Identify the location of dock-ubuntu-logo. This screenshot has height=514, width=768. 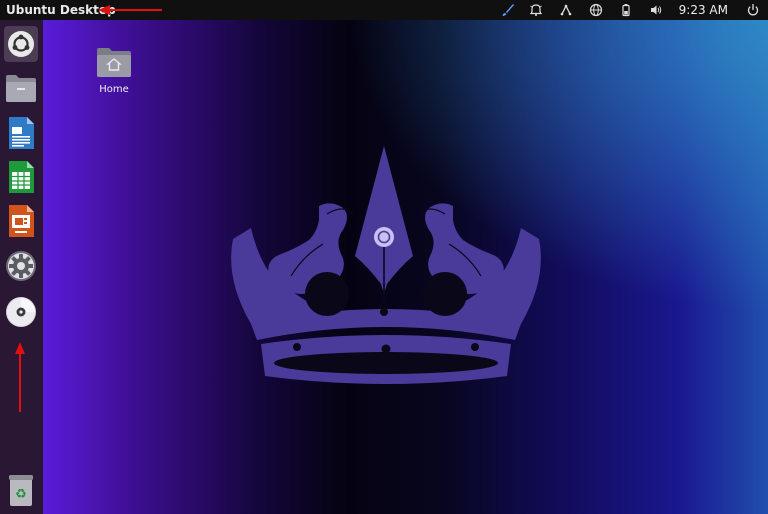
(21, 44).